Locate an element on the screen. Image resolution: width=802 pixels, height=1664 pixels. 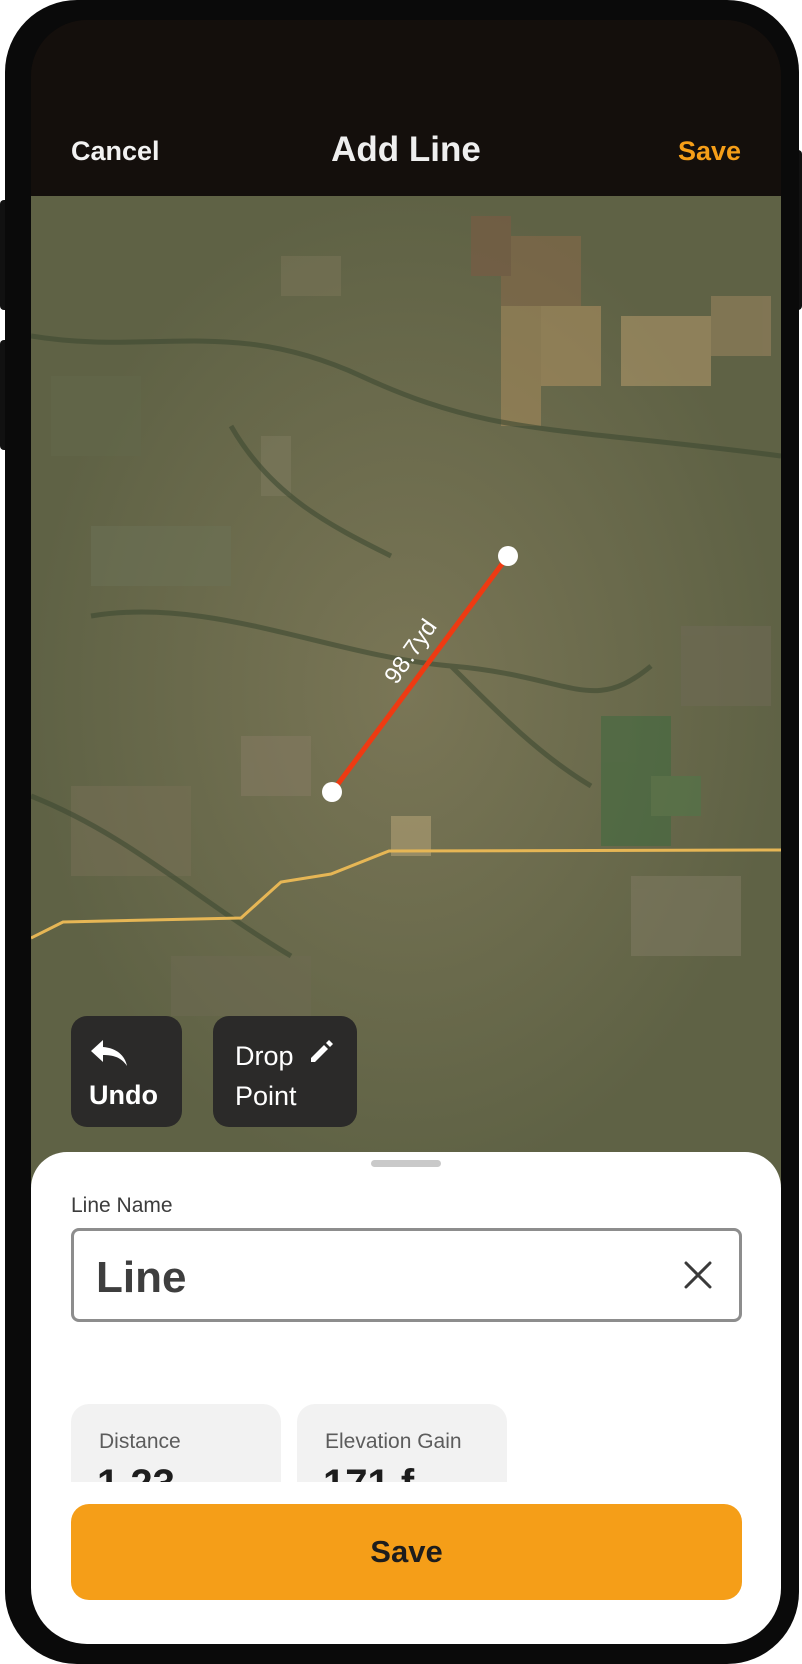
drop-point-label-line2: Point is located at coordinates (266, 1096).